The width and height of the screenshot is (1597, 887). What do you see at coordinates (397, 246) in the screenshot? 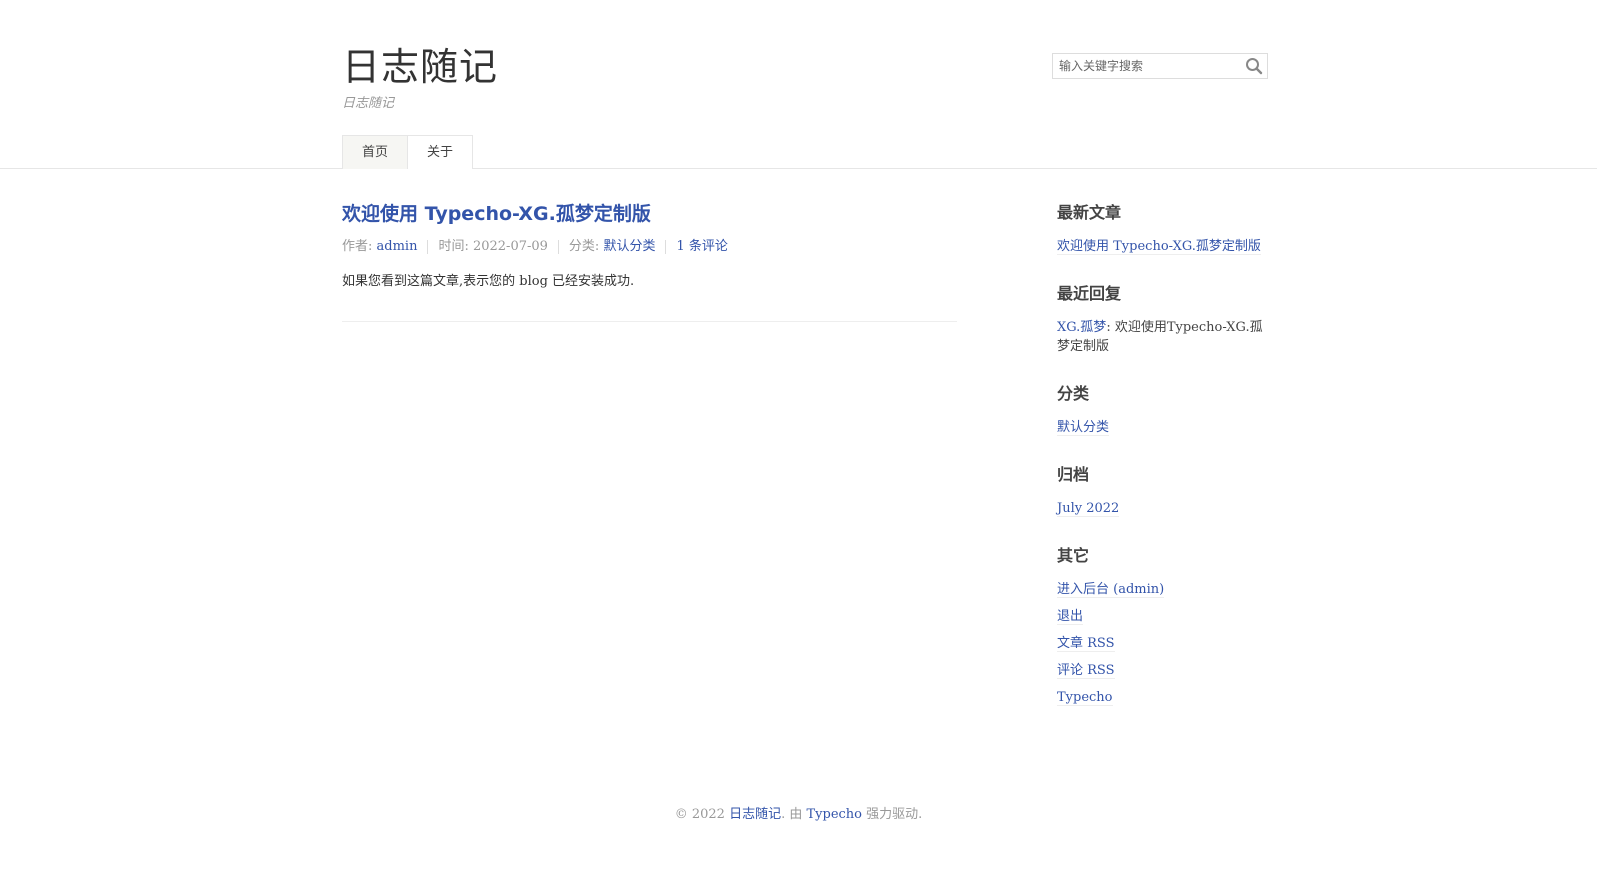
I see `post-author-link: admin` at bounding box center [397, 246].